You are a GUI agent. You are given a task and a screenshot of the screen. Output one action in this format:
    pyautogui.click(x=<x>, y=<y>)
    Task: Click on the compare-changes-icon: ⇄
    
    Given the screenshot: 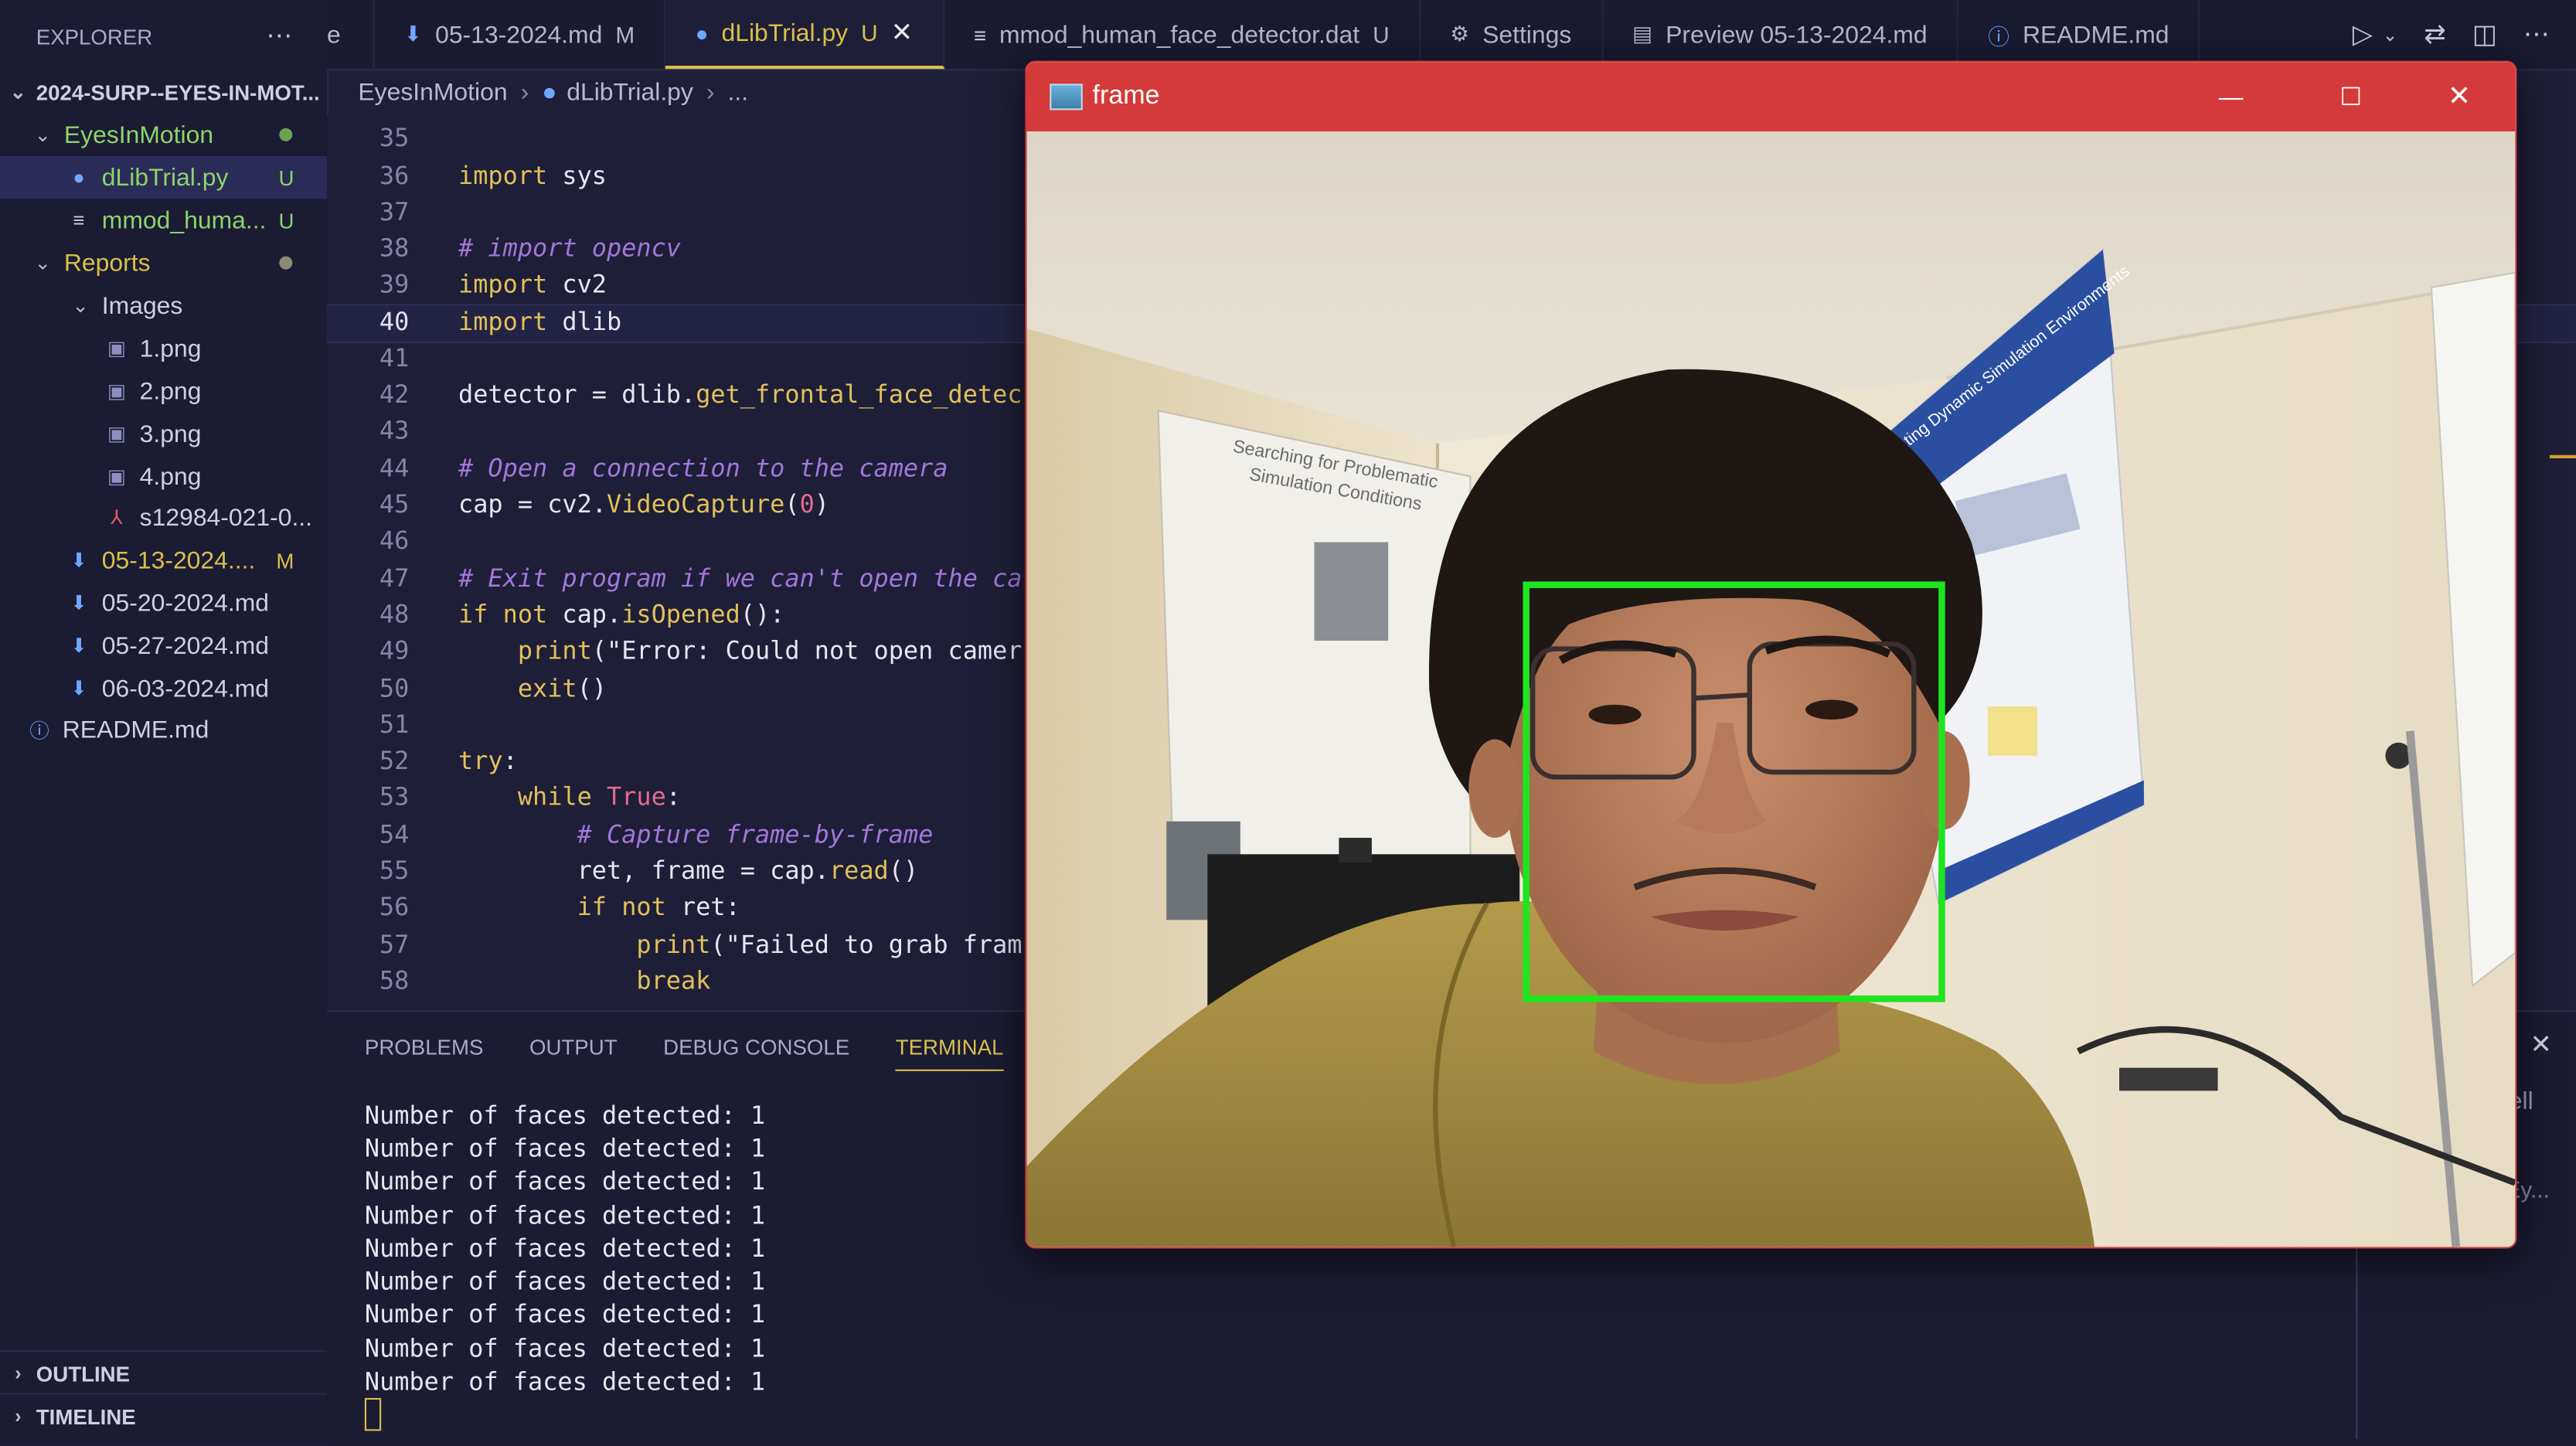 What is the action you would take?
    pyautogui.click(x=2434, y=35)
    